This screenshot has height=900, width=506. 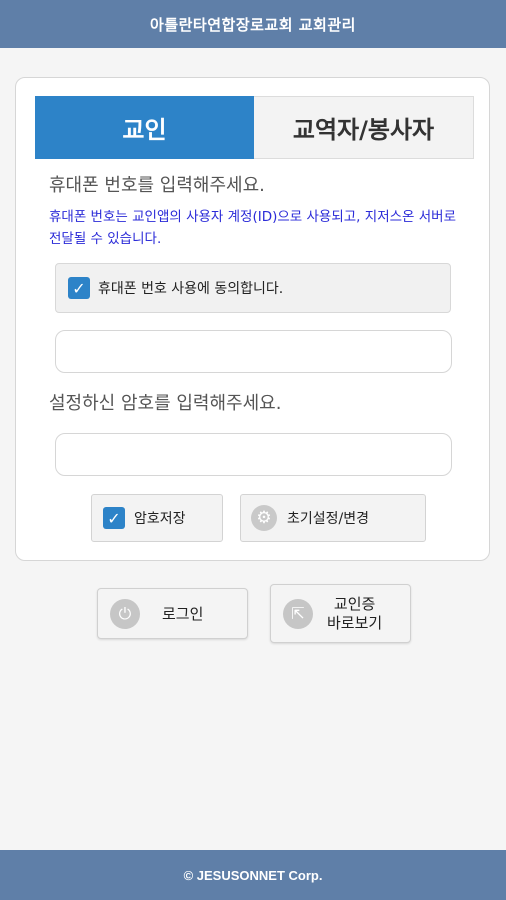 I want to click on member-card-line1: 교인증, so click(x=354, y=603).